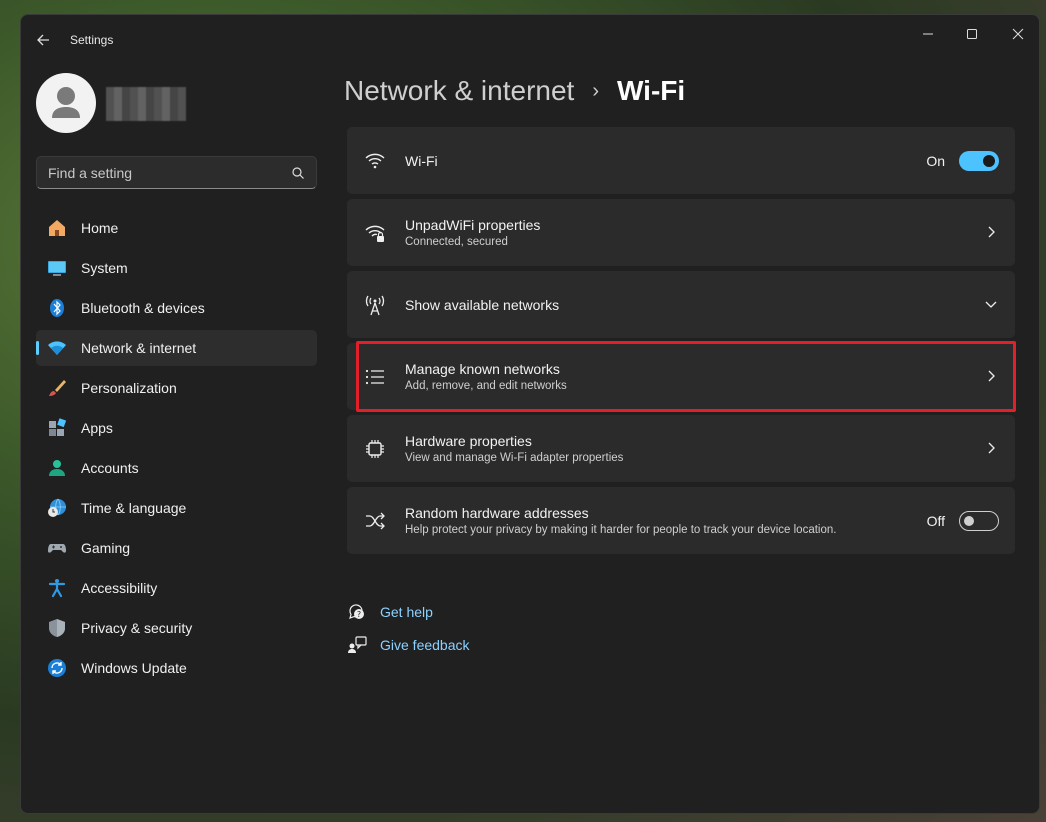 The width and height of the screenshot is (1046, 822). Describe the element at coordinates (681, 232) in the screenshot. I see `network-properties-card: UnpadWiFi properties Connected, secured` at that location.